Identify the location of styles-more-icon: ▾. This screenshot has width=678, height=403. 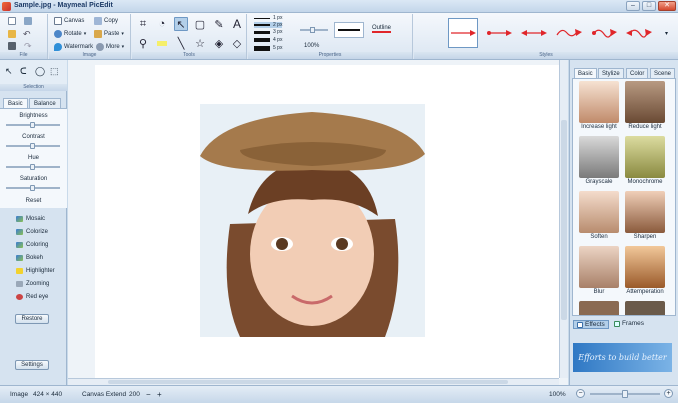
(666, 33).